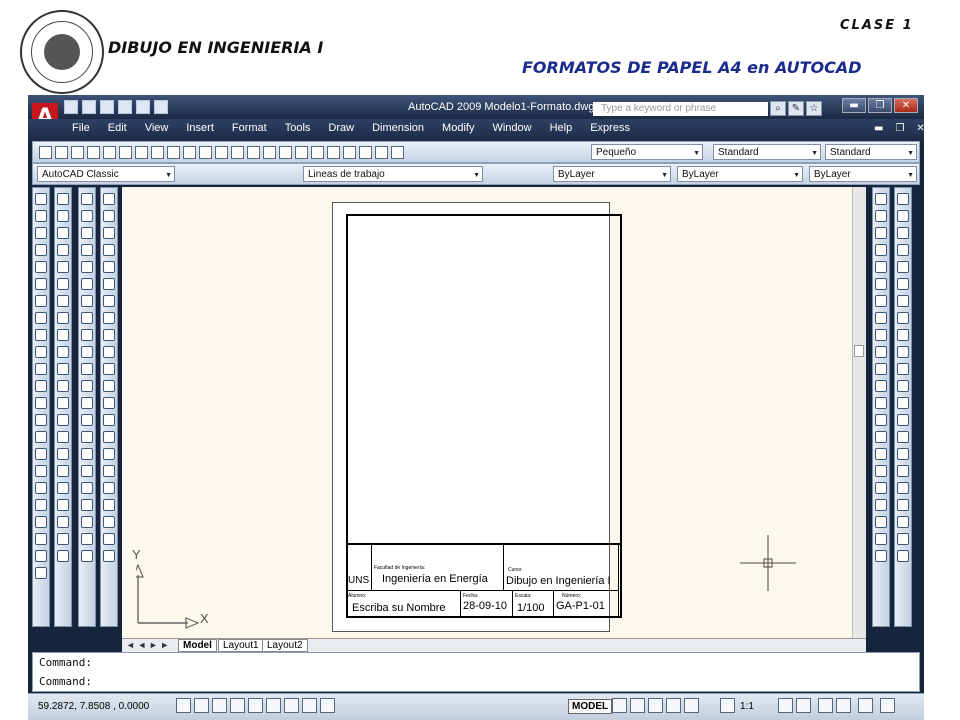 Image resolution: width=960 pixels, height=720 pixels. What do you see at coordinates (920, 128) in the screenshot?
I see `doc-close-icon: ✕` at bounding box center [920, 128].